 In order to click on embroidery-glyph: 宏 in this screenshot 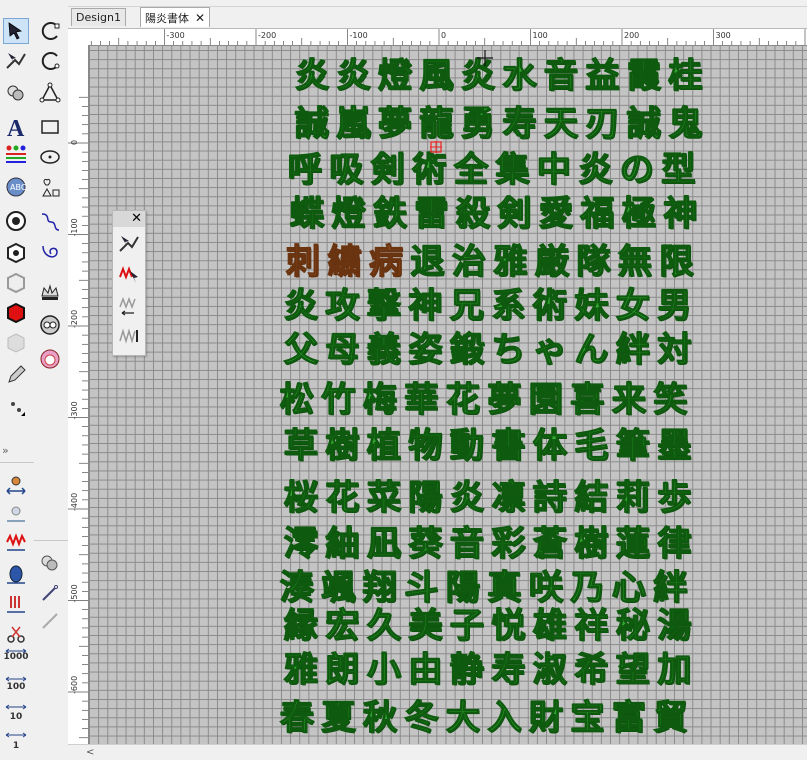, I will do `click(343, 625)`.